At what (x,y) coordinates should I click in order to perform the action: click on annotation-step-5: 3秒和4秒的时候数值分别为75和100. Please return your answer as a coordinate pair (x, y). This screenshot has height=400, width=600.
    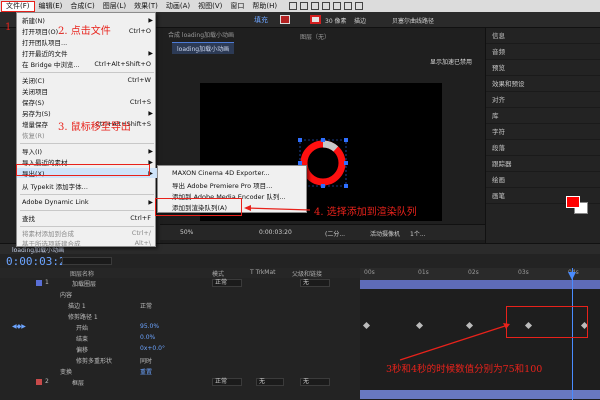
    Looking at the image, I should click on (464, 369).